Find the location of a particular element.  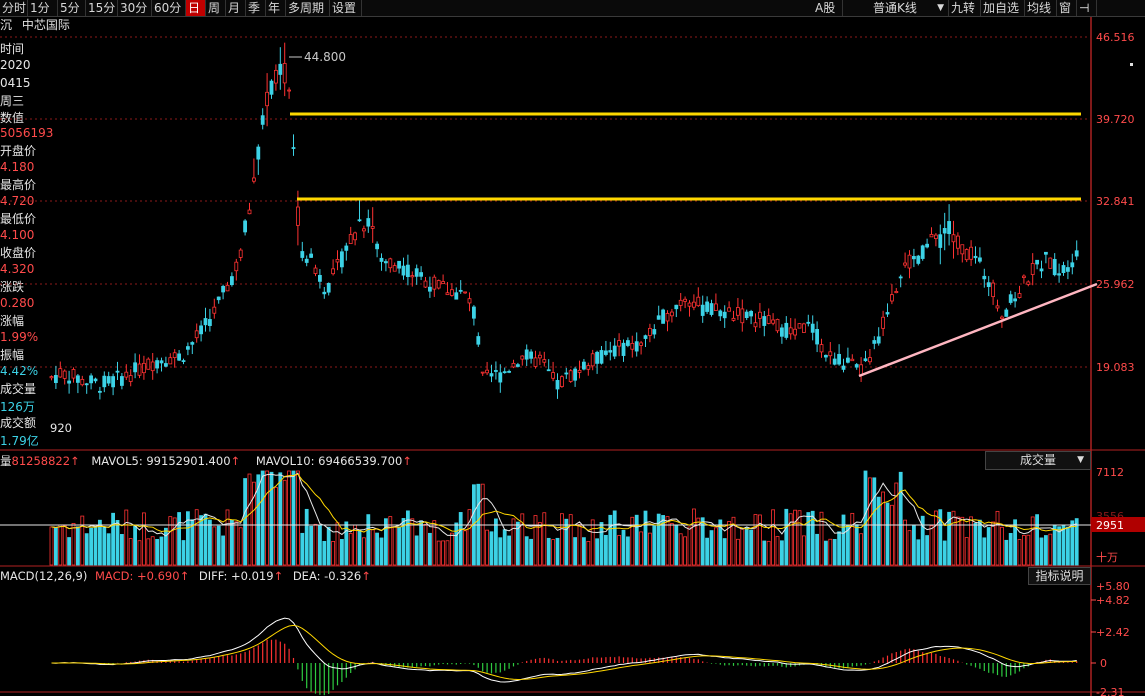

support-trend-line is located at coordinates (978, 330).